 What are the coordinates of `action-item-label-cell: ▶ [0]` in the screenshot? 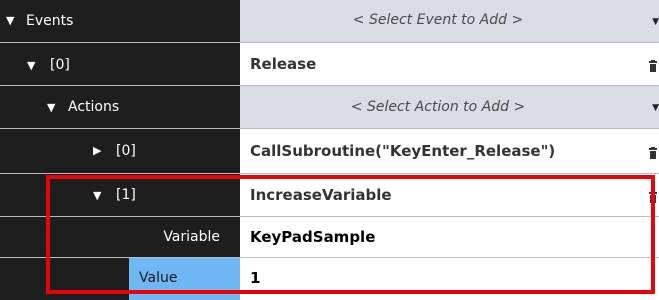 It's located at (120, 151).